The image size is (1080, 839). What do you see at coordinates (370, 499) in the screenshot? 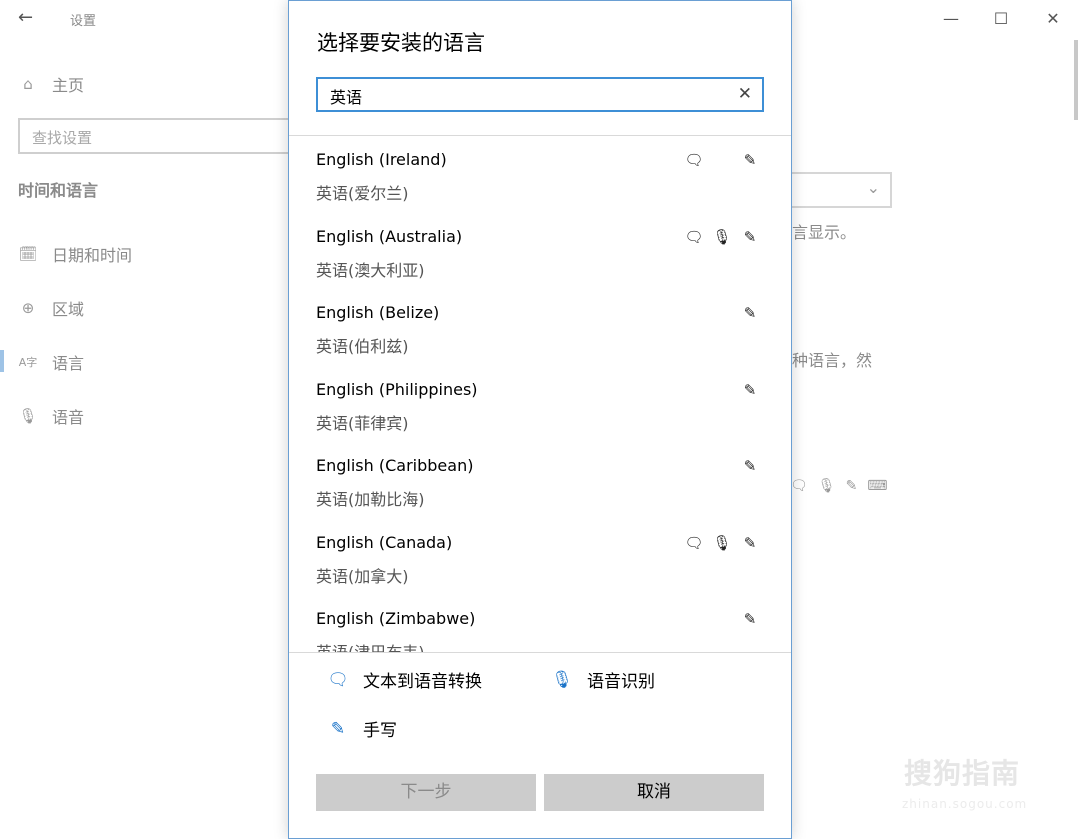
I see `language-native-name: 英语(加勒比海)` at bounding box center [370, 499].